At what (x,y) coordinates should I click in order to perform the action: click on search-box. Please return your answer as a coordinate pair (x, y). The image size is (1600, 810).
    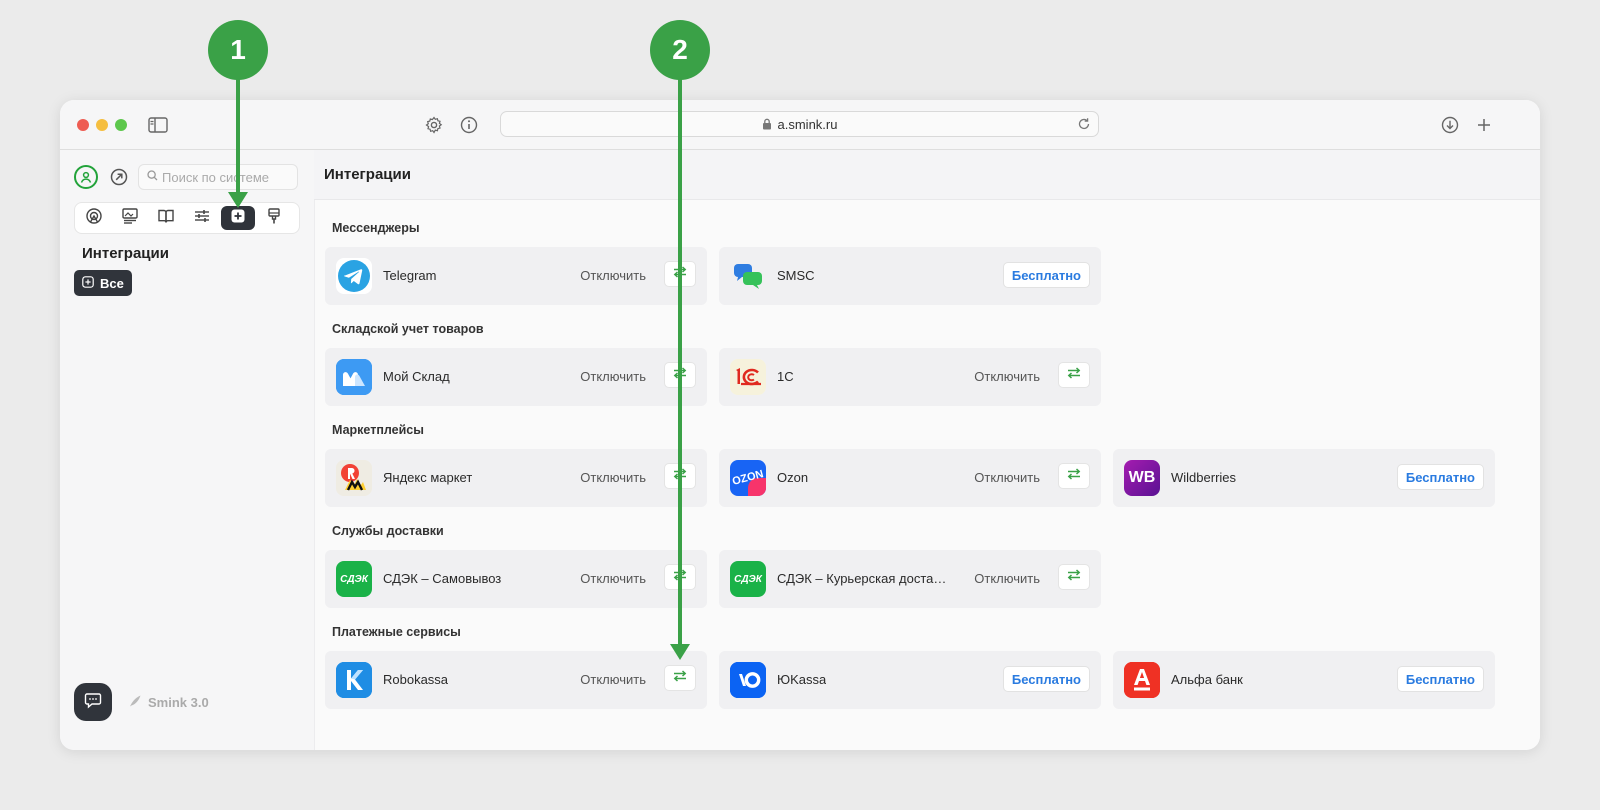
    Looking at the image, I should click on (218, 177).